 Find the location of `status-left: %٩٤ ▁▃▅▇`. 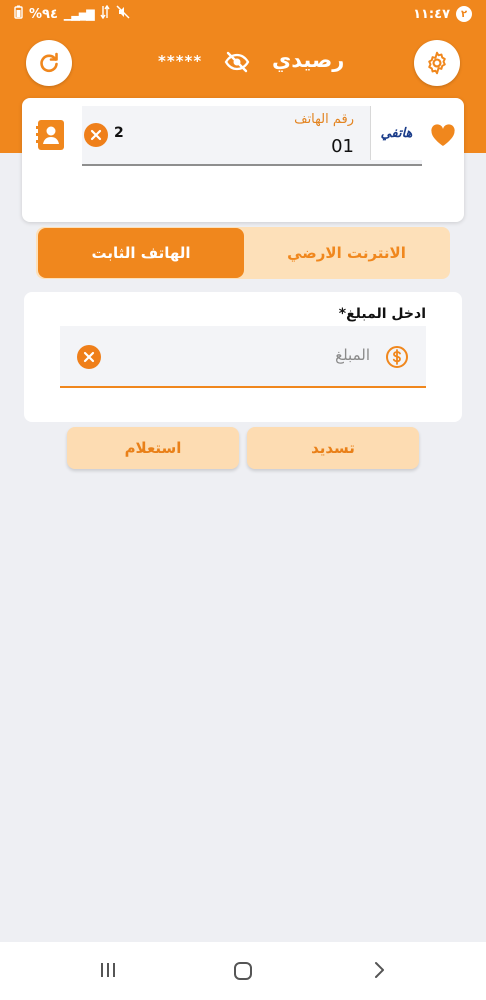

status-left: %٩٤ ▁▃▅▇ is located at coordinates (72, 13).